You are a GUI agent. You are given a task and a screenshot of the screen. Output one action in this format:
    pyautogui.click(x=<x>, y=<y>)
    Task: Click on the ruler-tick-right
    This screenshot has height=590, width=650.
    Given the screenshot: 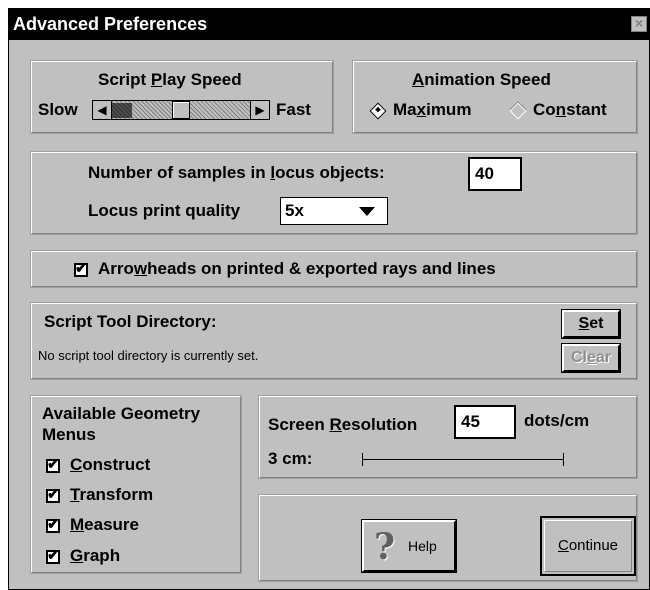 What is the action you would take?
    pyautogui.click(x=563, y=459)
    